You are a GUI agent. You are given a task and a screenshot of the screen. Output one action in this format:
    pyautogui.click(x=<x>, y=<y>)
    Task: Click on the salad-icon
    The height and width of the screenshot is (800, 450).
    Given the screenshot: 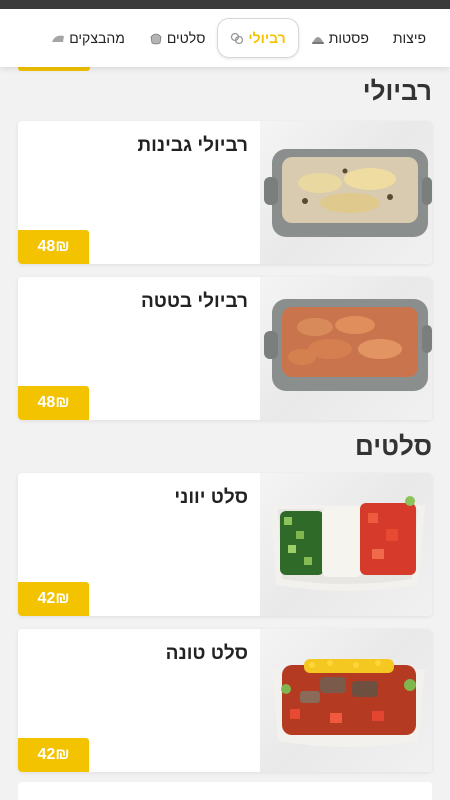 What is the action you would take?
    pyautogui.click(x=156, y=39)
    